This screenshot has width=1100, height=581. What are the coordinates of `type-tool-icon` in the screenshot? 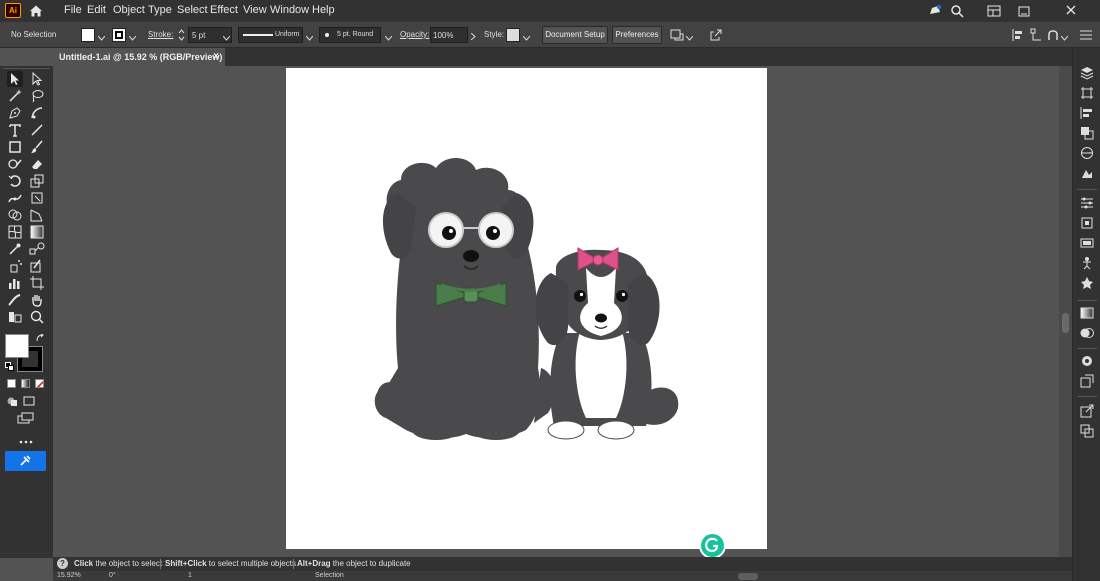 It's located at (15, 130).